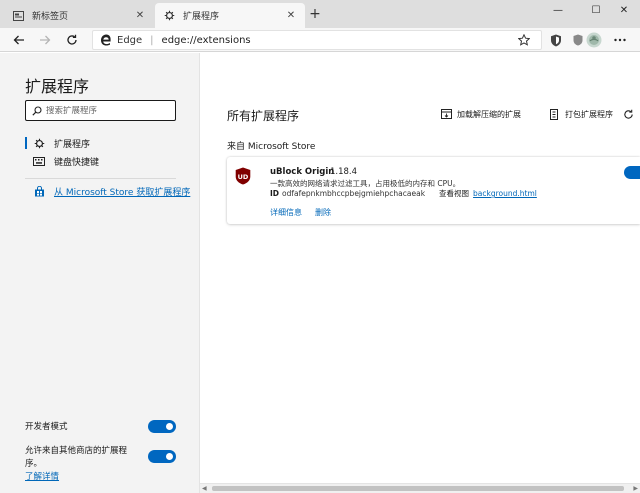 This screenshot has height=493, width=640. I want to click on tab-extensions: 扩展程序 ✕, so click(230, 15).